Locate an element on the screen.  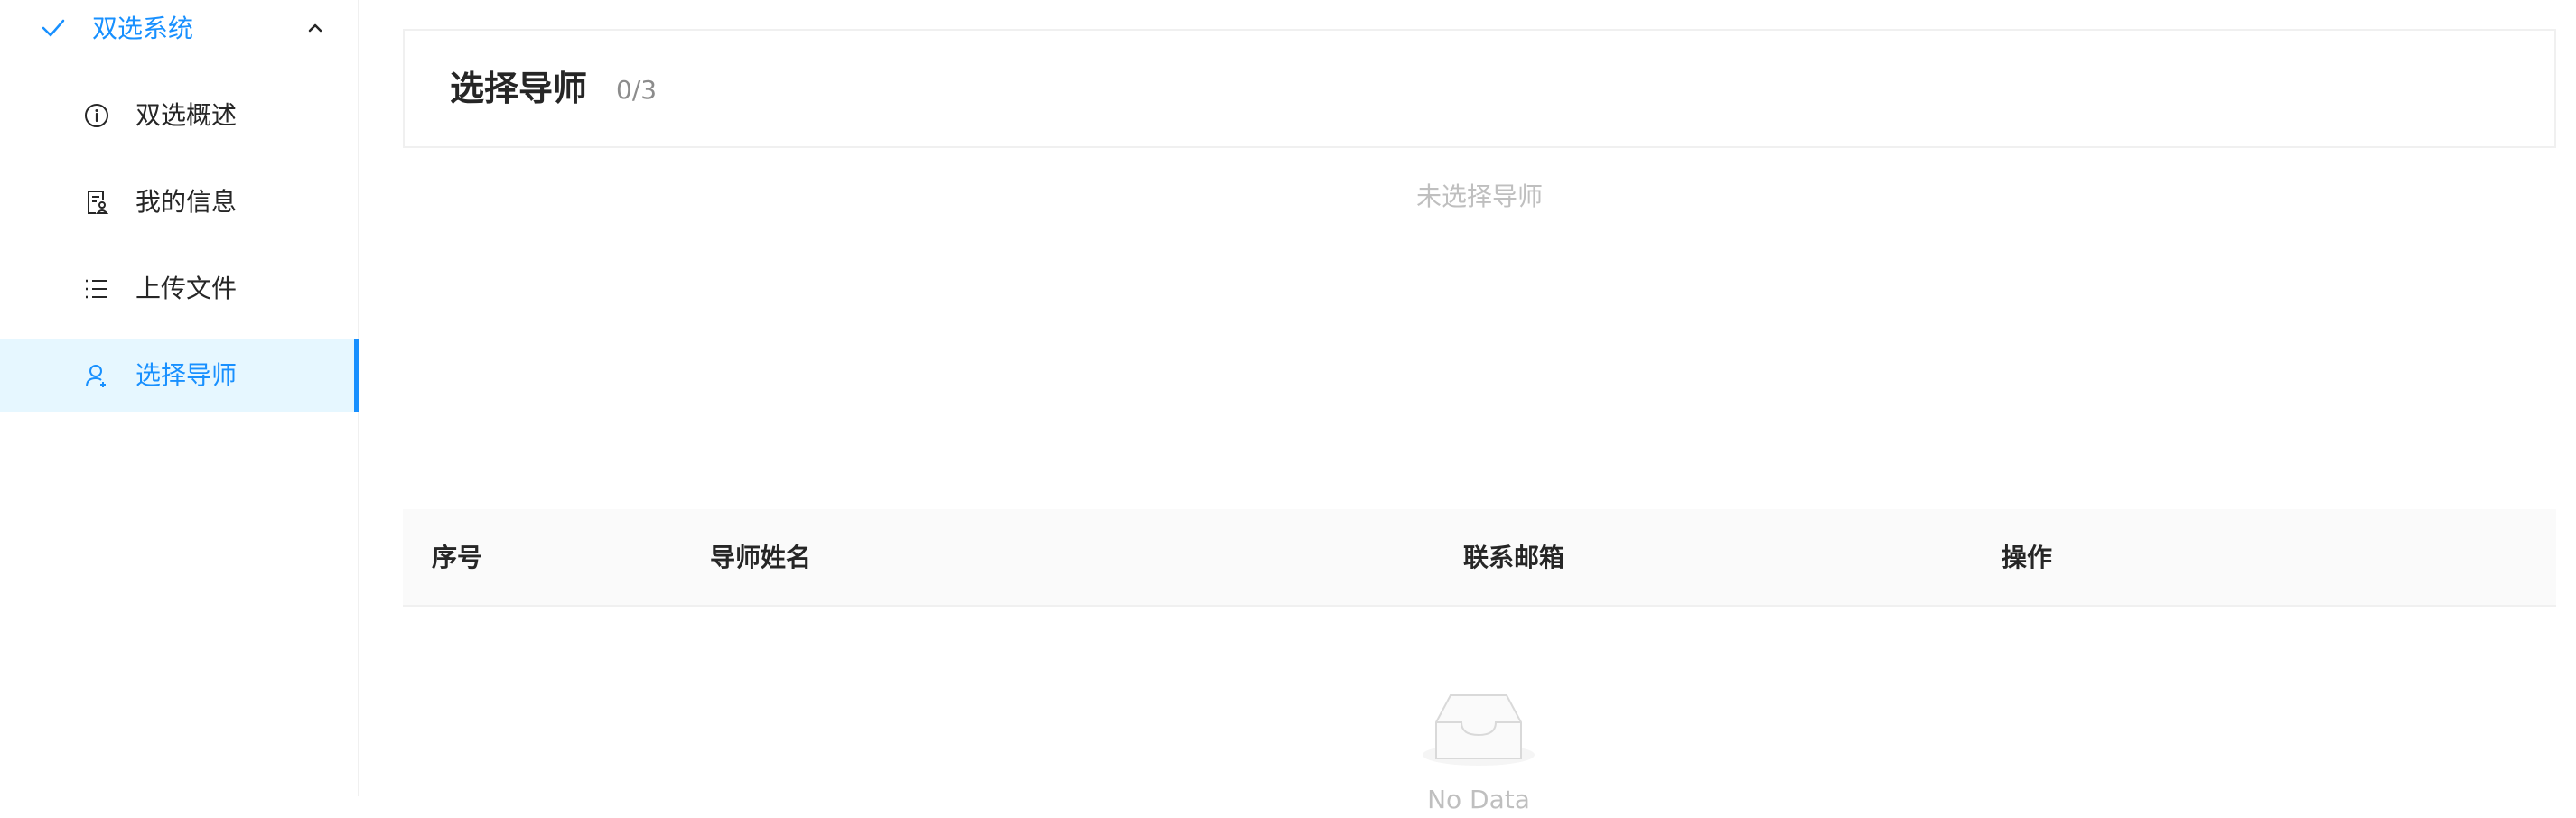
column-header-email: 联系邮箱 is located at coordinates (1514, 557).